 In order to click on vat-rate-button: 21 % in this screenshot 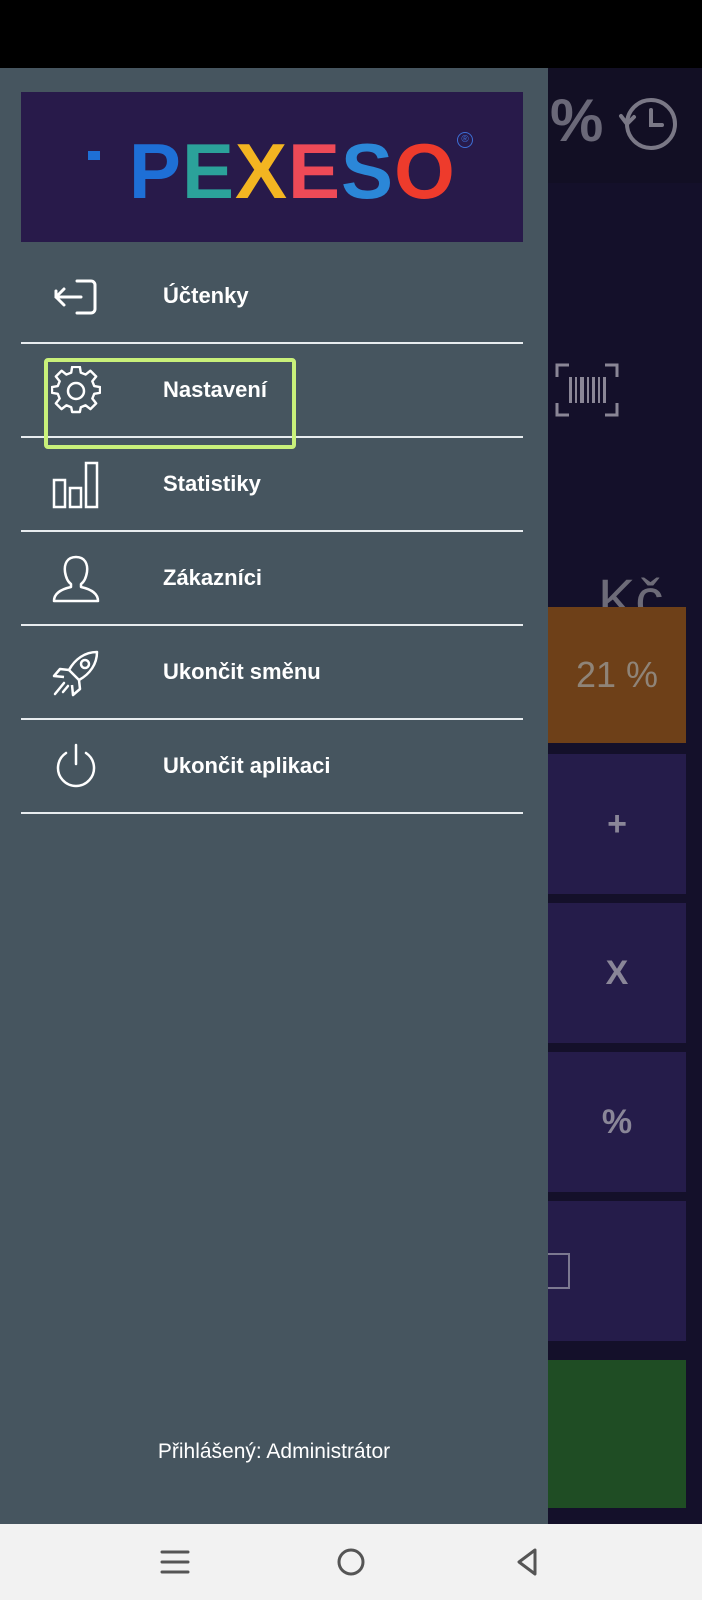, I will do `click(617, 675)`.